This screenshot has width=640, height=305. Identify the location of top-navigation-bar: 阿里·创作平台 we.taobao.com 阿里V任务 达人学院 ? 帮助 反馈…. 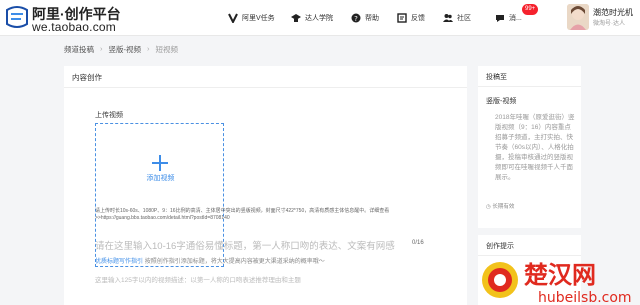
(320, 18).